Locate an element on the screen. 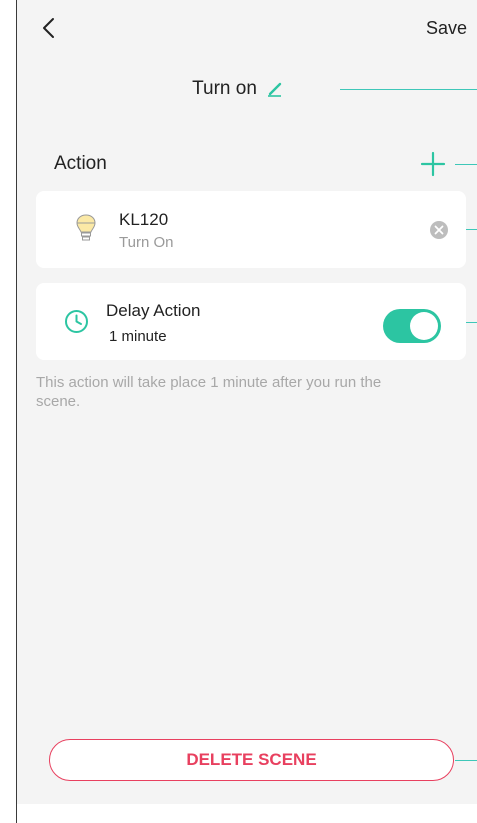  device-name: KL120 is located at coordinates (144, 219).